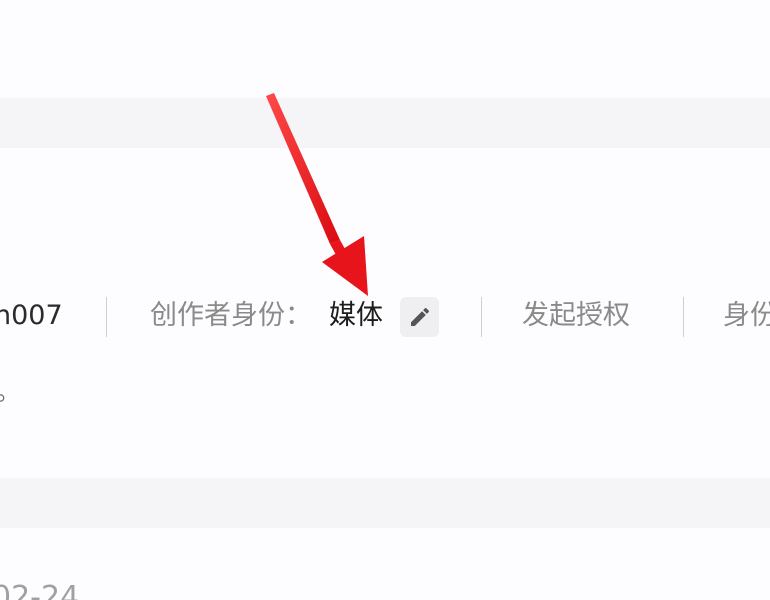 The width and height of the screenshot is (770, 600). I want to click on creator-info-row: n007 创作者身份： 媒体 发起授权 身份, so click(385, 316).